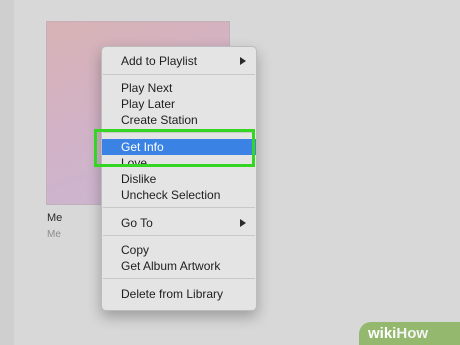  I want to click on album-title: Me, so click(54, 218).